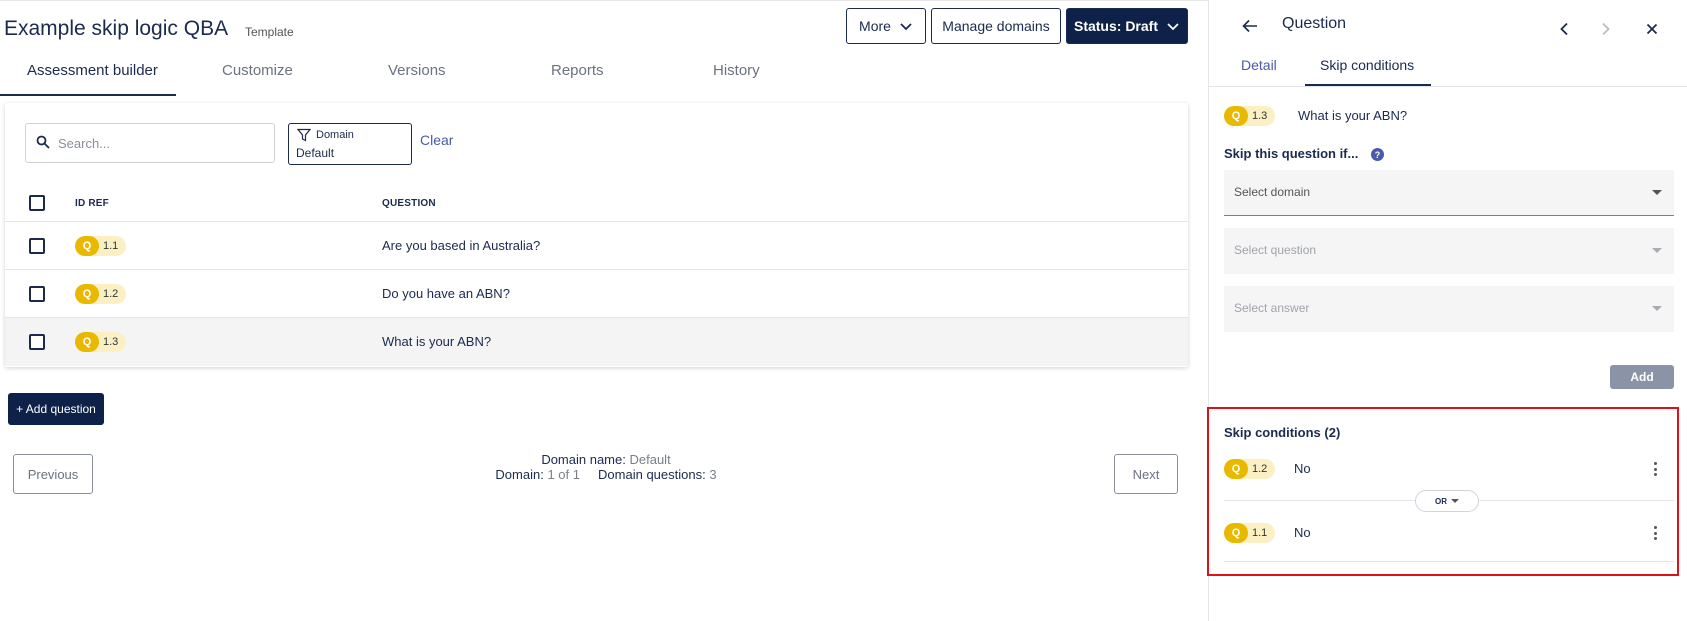 Image resolution: width=1687 pixels, height=621 pixels. I want to click on select-domain-text: Select domain, so click(1272, 192).